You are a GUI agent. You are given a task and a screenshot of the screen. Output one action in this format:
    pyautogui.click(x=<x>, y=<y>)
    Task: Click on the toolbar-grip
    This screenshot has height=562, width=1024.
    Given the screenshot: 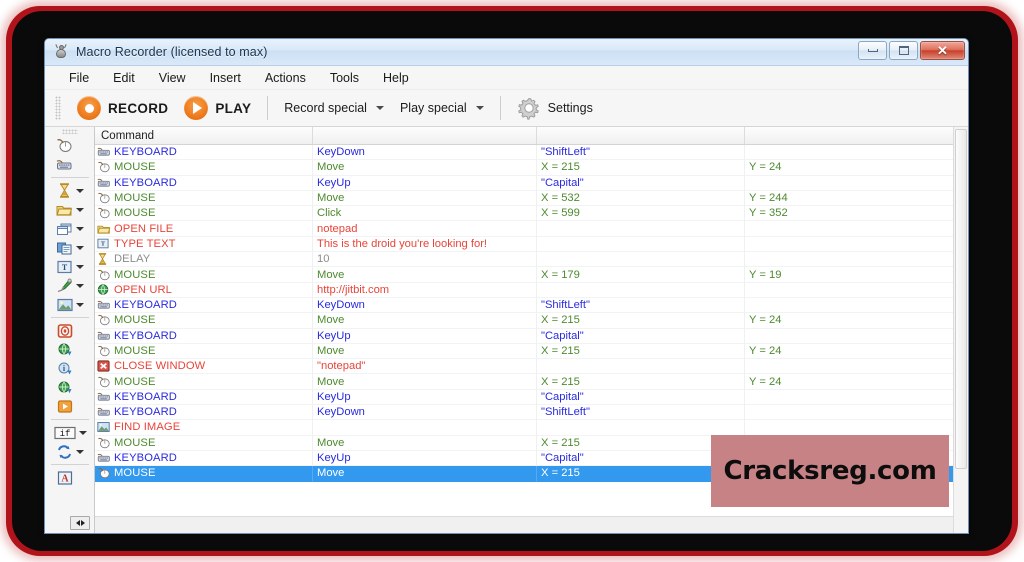 What is the action you would take?
    pyautogui.click(x=58, y=108)
    